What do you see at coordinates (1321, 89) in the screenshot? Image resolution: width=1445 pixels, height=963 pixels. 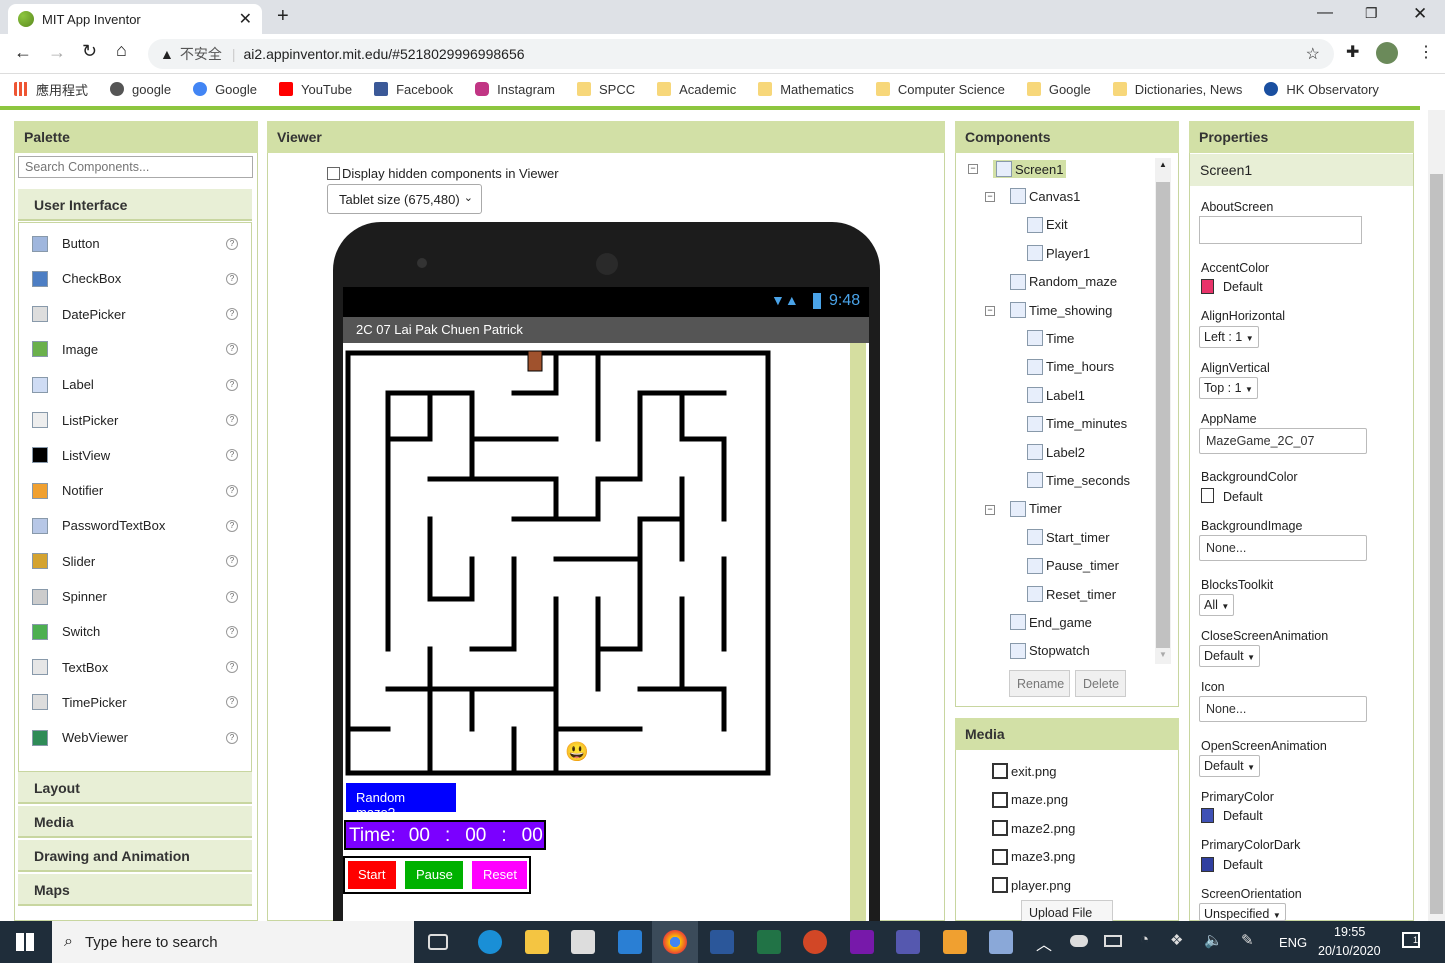 I see `bookmark-hk-observatory: HK Observatory` at bounding box center [1321, 89].